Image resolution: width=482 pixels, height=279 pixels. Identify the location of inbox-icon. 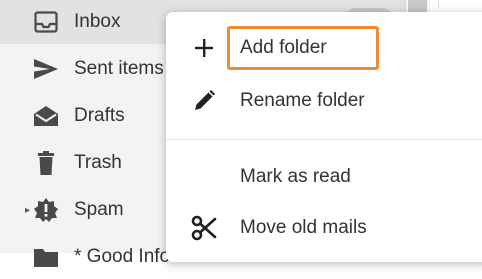
(46, 22).